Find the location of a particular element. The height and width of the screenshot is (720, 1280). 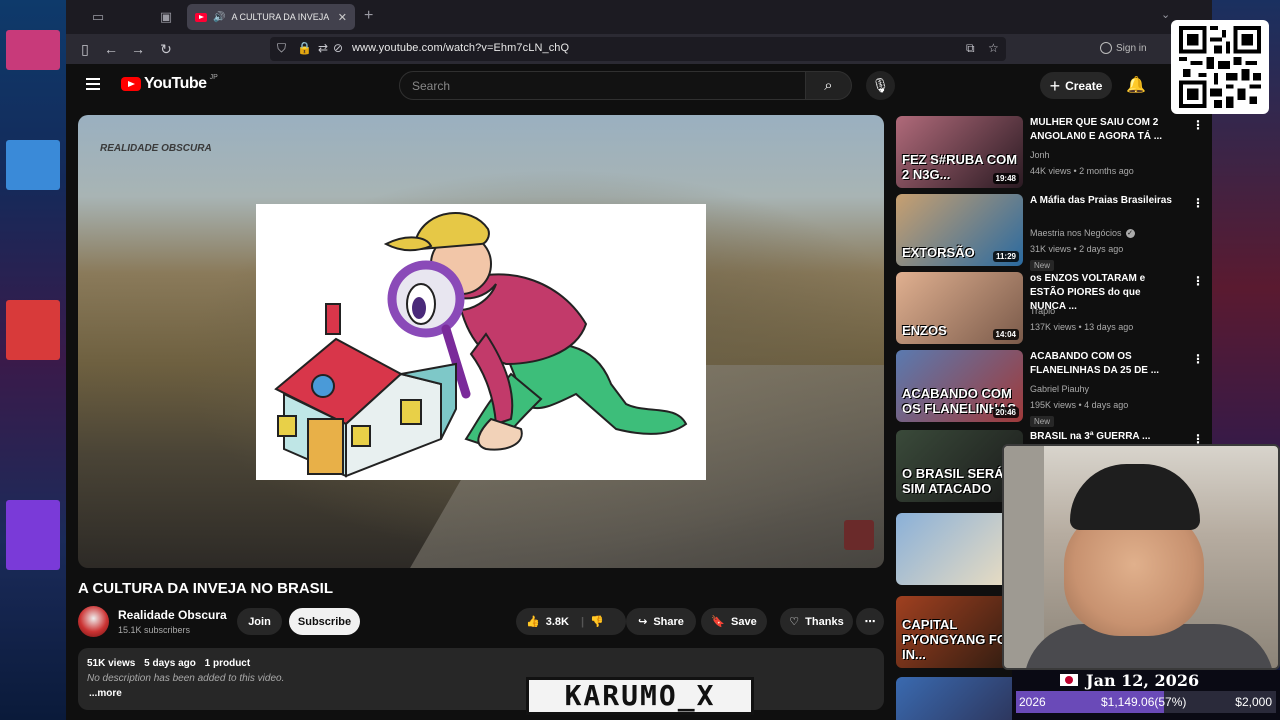

sign-in-button: Sign in is located at coordinates (1123, 48).